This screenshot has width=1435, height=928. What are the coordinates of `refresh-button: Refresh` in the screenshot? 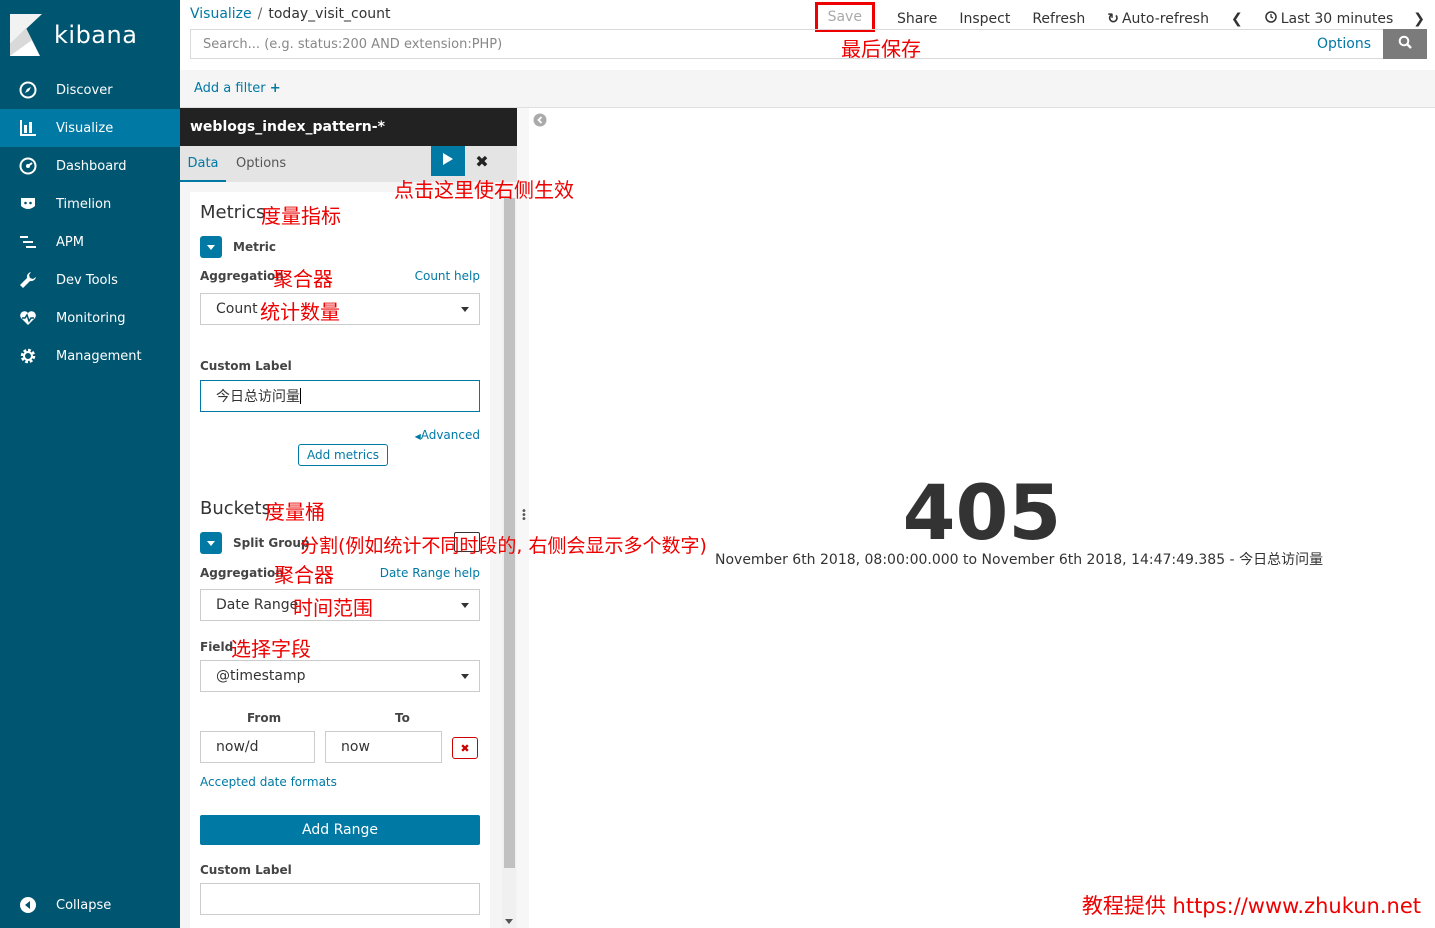 It's located at (1058, 19).